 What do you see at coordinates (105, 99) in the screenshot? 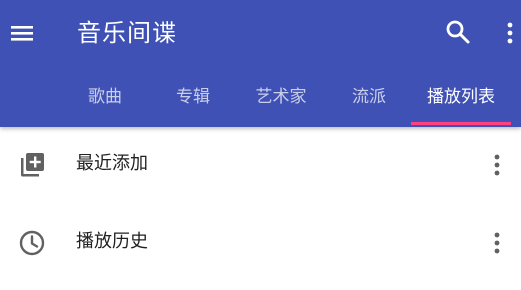
I see `tab-songs: 歌曲` at bounding box center [105, 99].